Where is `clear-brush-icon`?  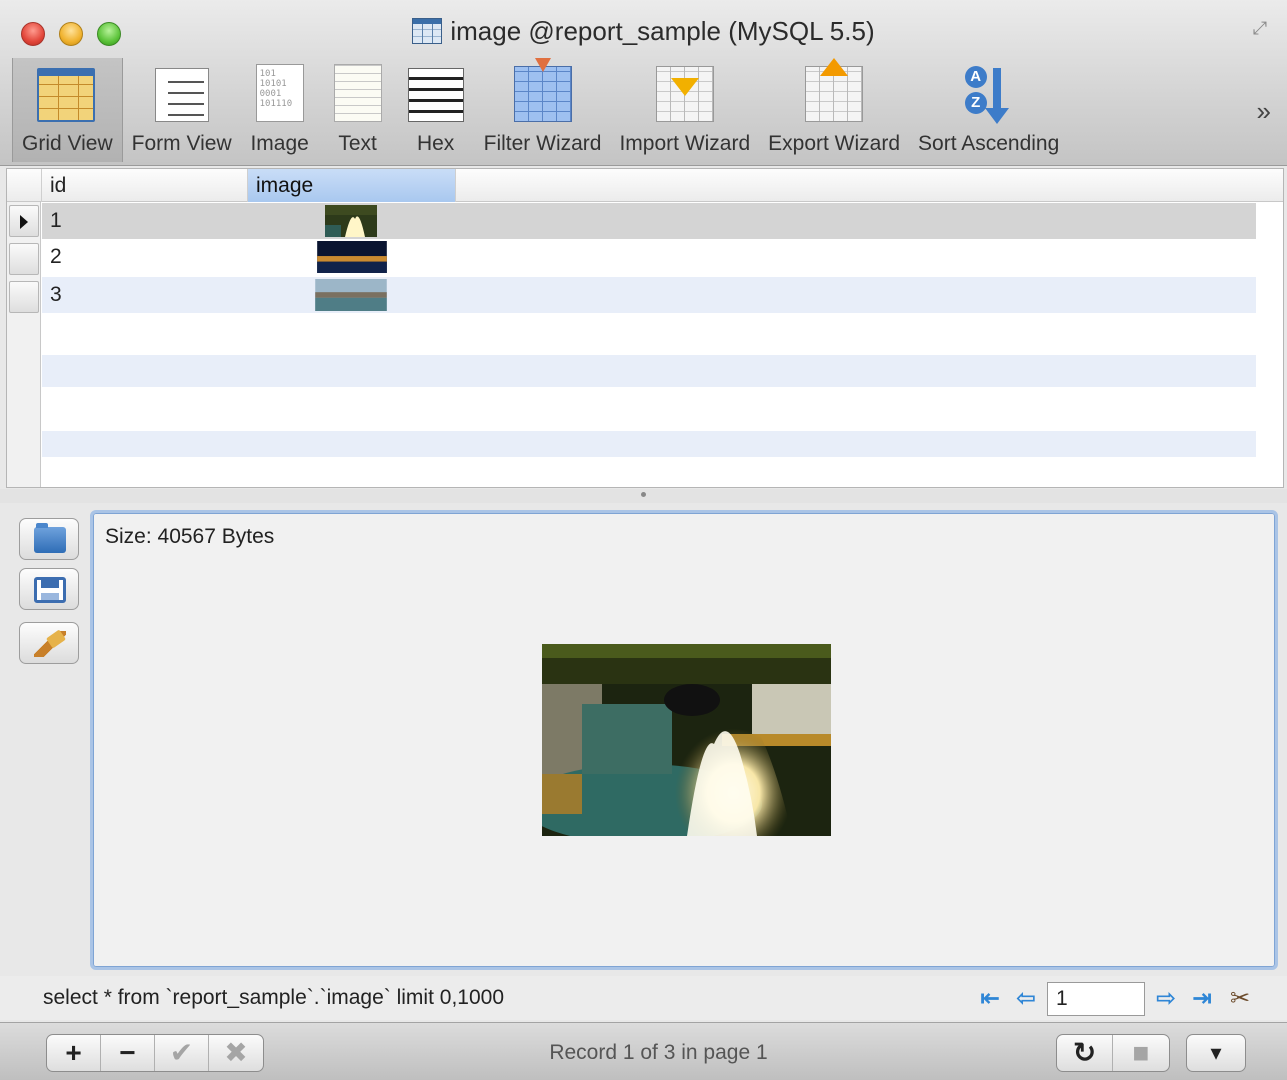
clear-brush-icon is located at coordinates (50, 644).